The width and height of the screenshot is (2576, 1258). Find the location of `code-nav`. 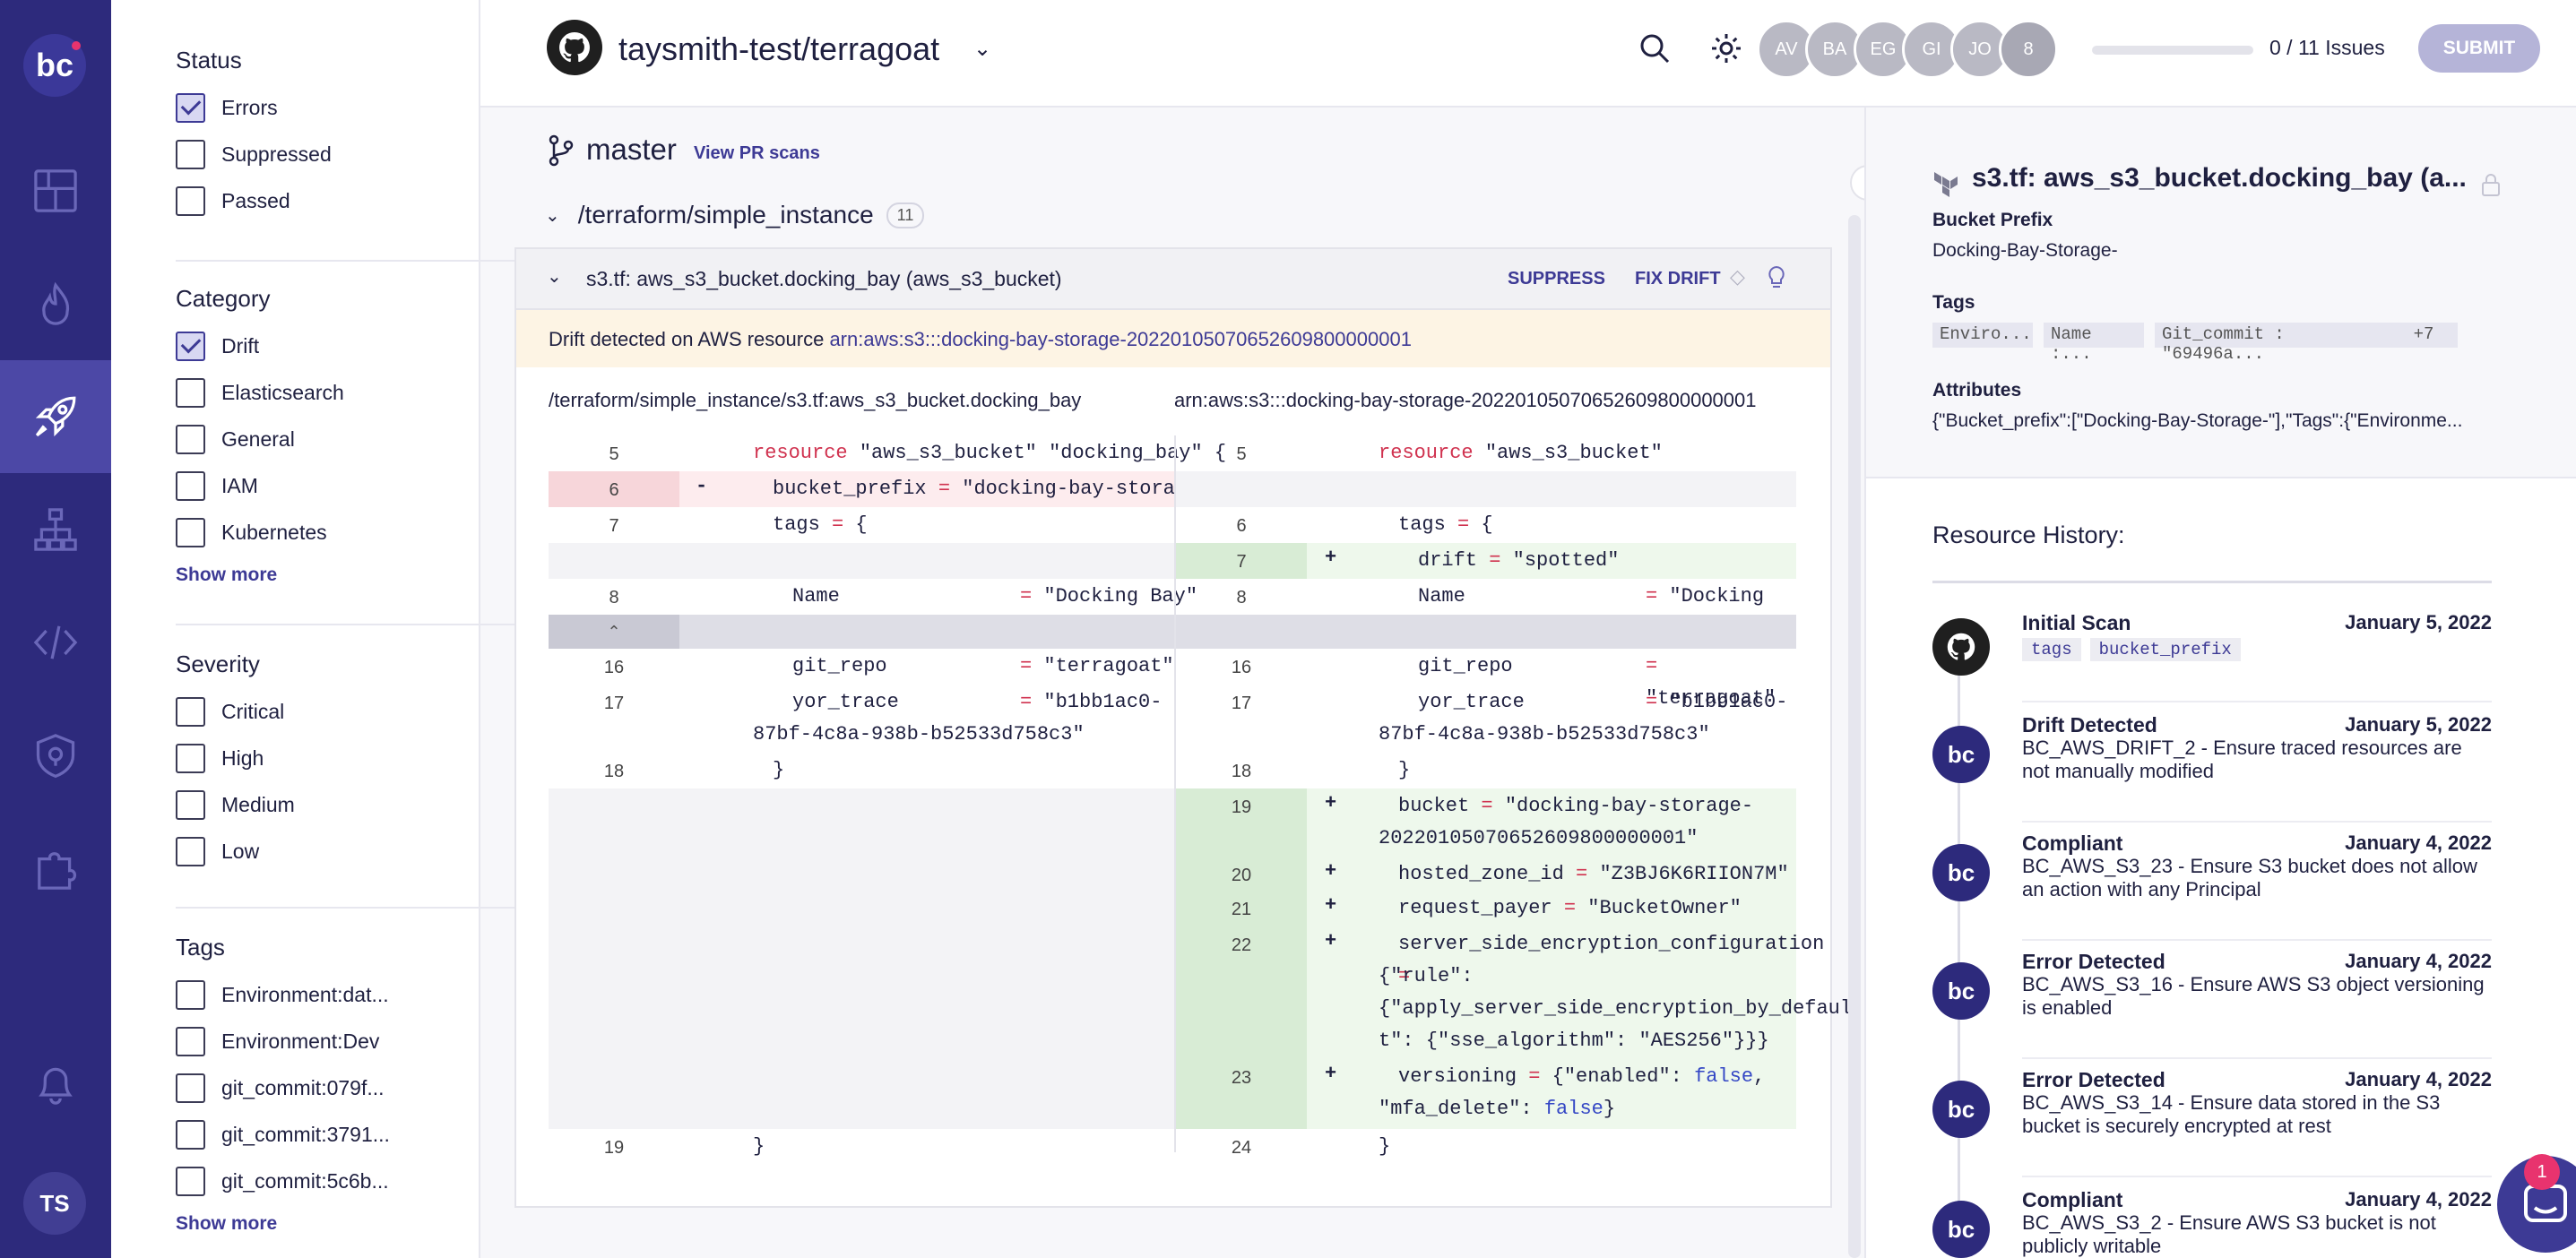

code-nav is located at coordinates (55, 642).